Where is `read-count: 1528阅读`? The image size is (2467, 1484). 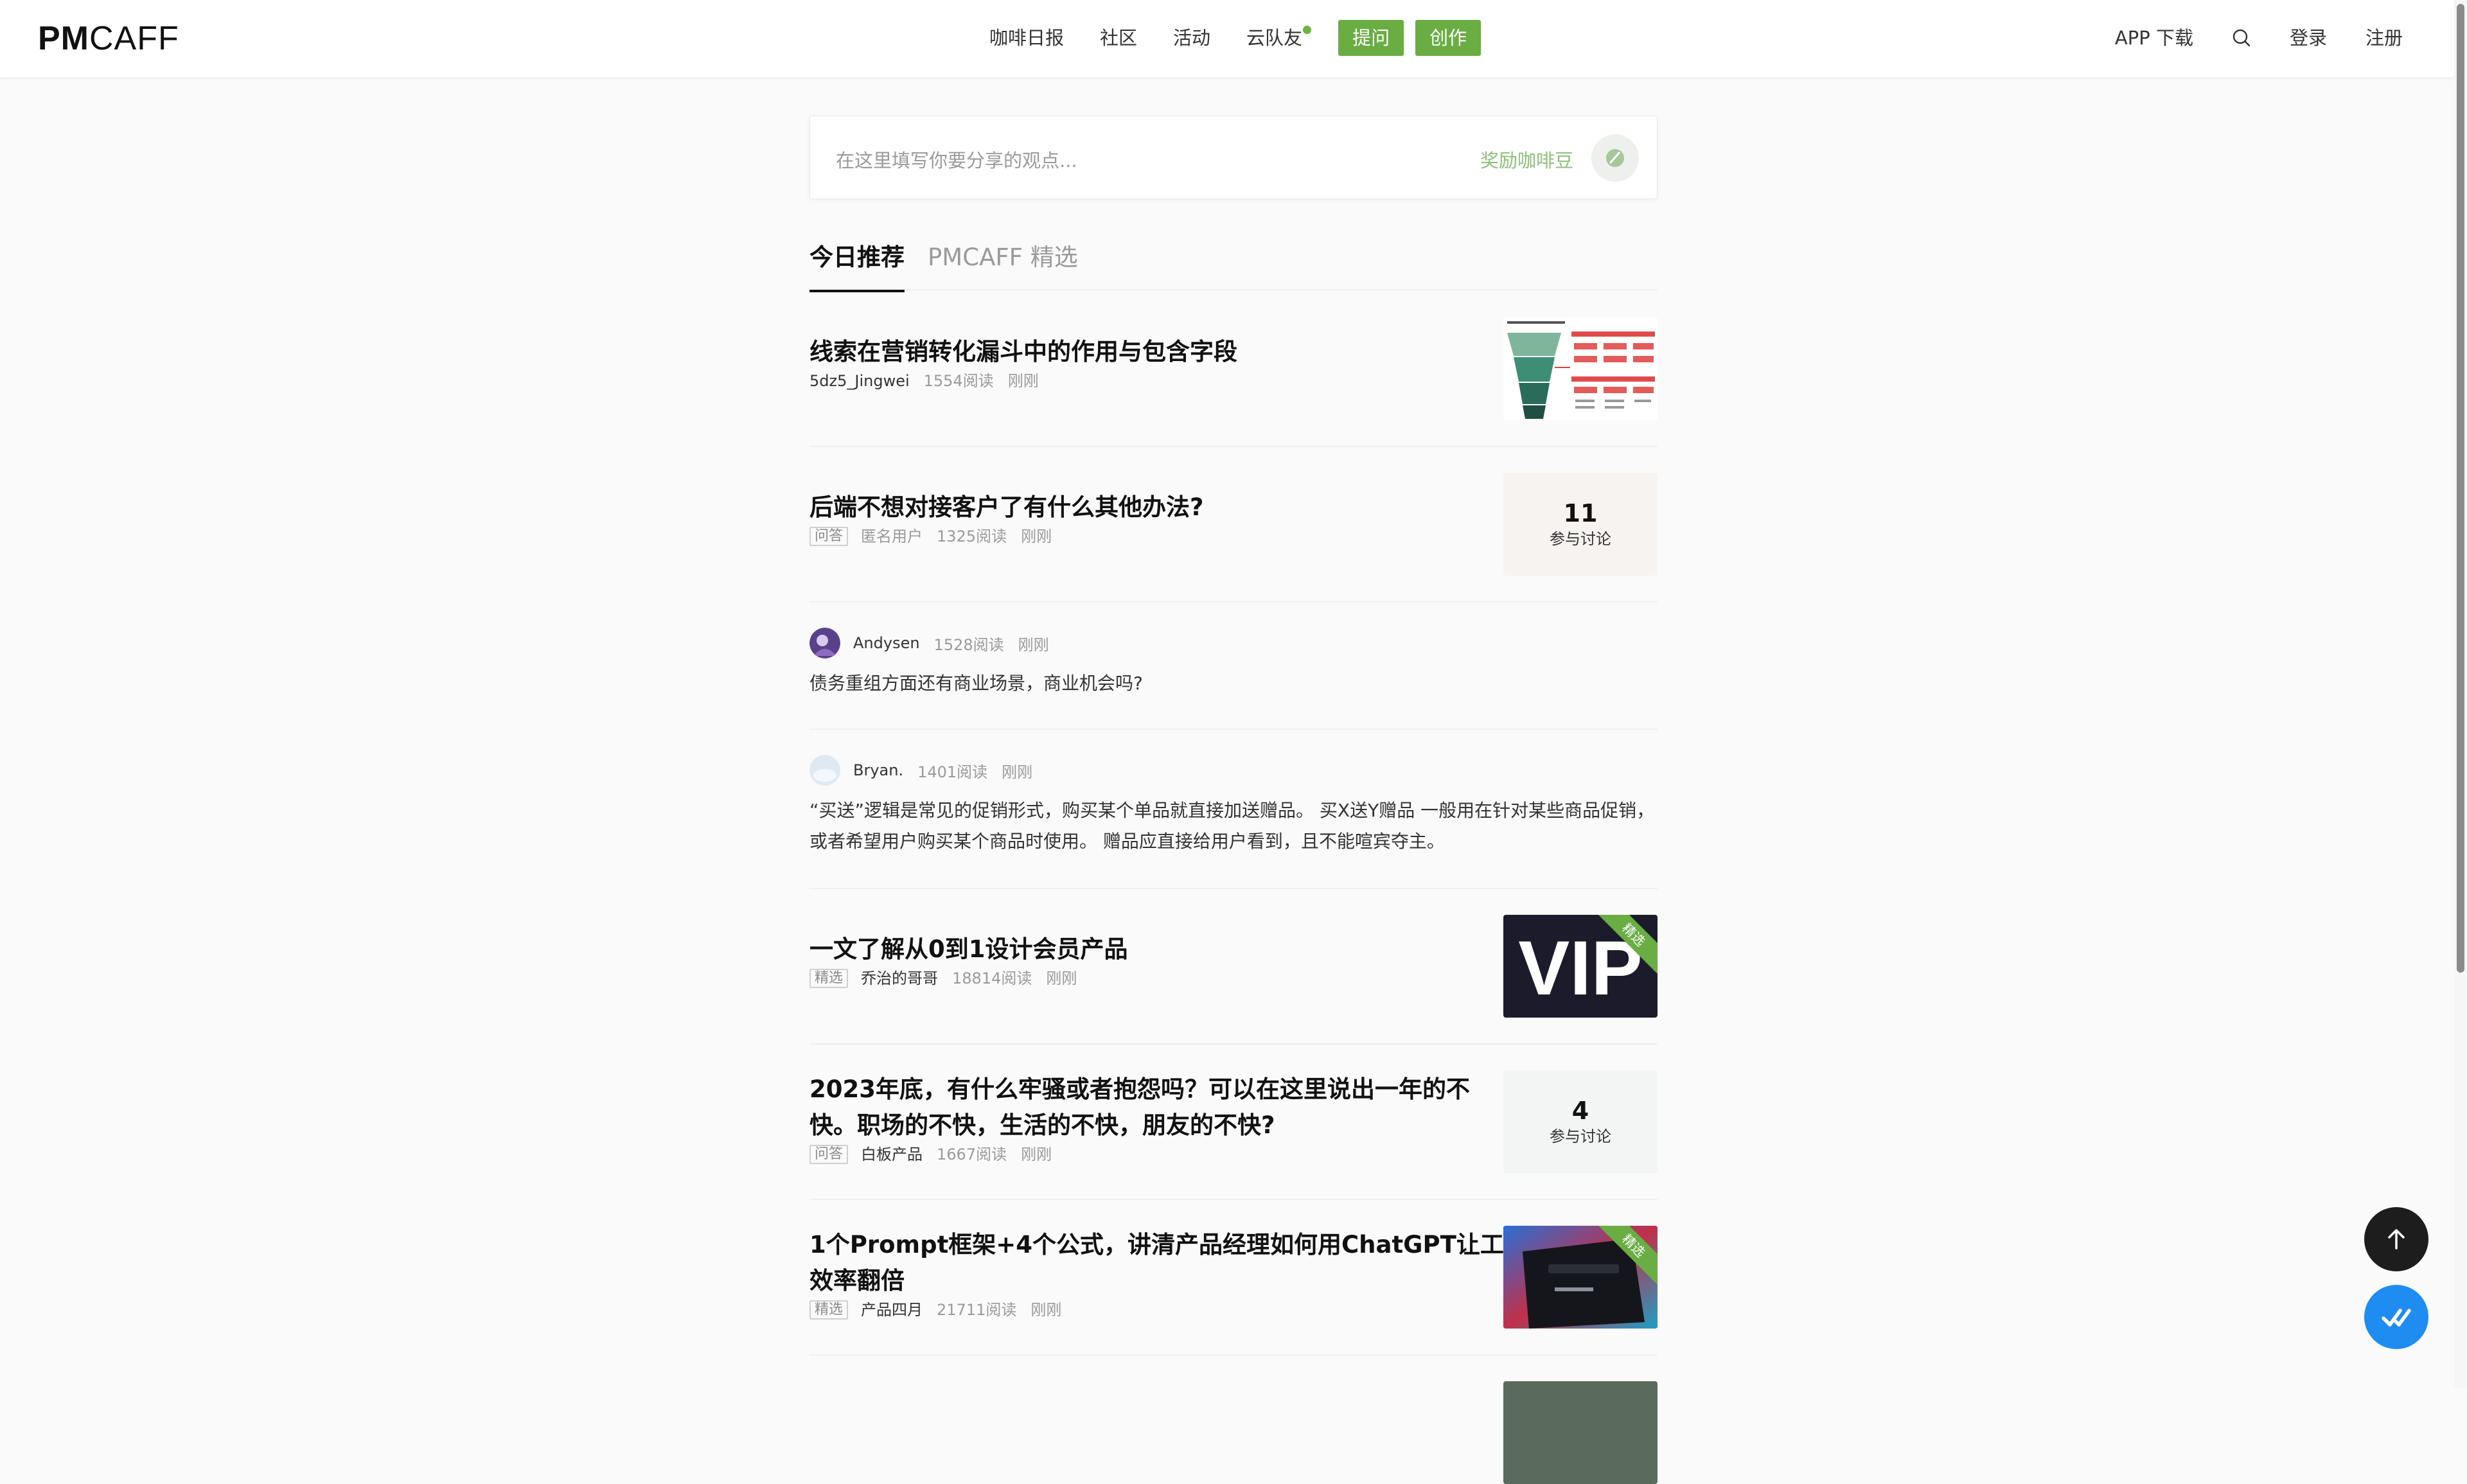 read-count: 1528阅读 is located at coordinates (968, 644).